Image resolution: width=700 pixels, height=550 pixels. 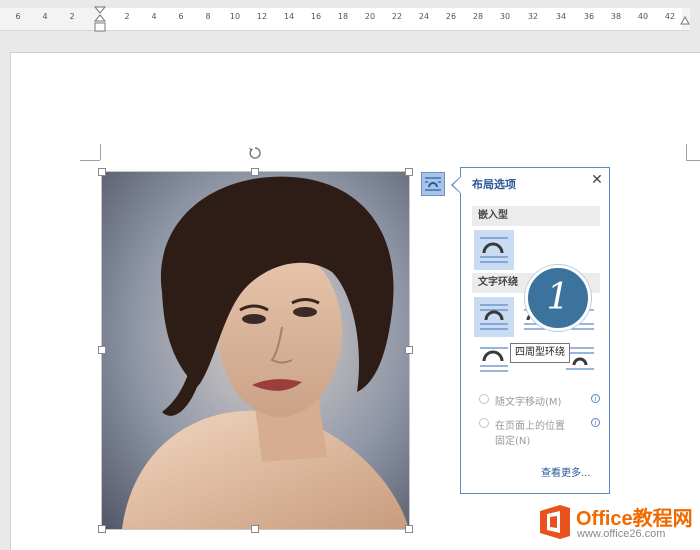 What do you see at coordinates (643, 16) in the screenshot?
I see `ruler-tick: 40` at bounding box center [643, 16].